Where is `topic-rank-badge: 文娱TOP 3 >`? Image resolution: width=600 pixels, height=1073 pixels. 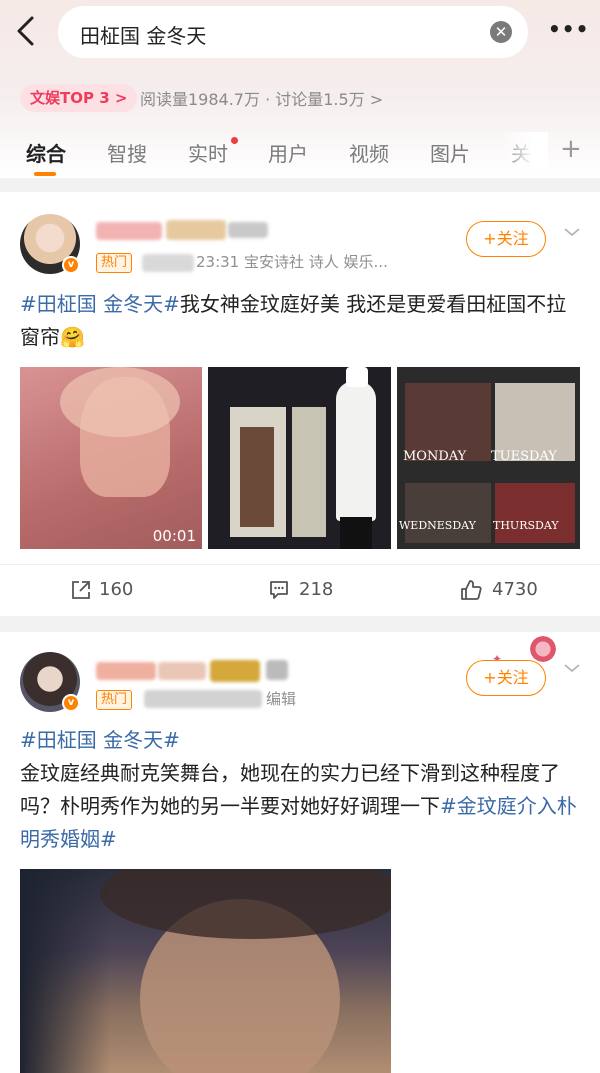
topic-rank-badge: 文娱TOP 3 > is located at coordinates (79, 98).